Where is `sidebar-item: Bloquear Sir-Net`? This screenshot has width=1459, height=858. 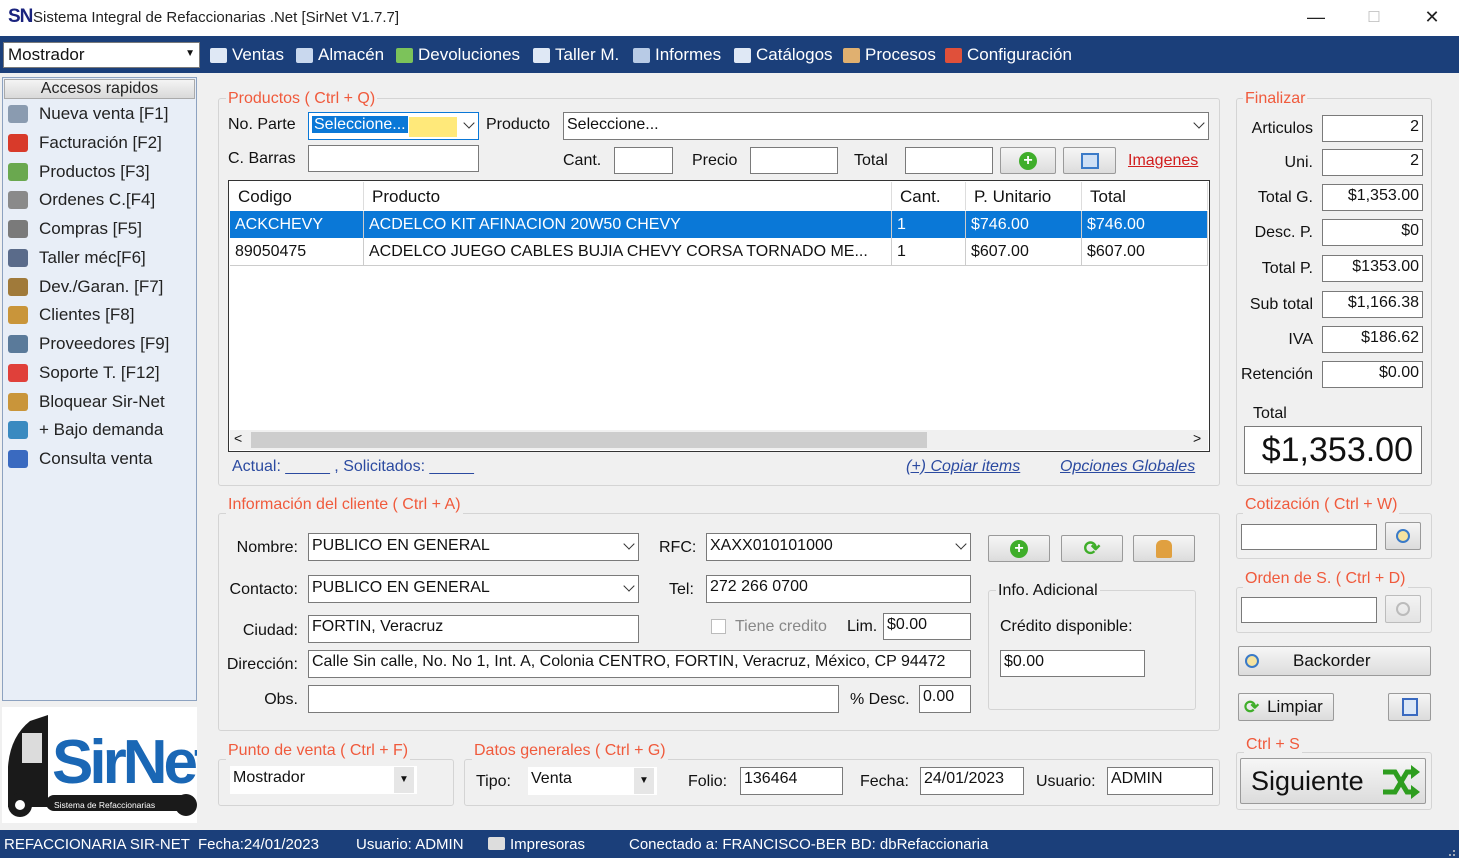
sidebar-item: Bloquear Sir-Net is located at coordinates (86, 402).